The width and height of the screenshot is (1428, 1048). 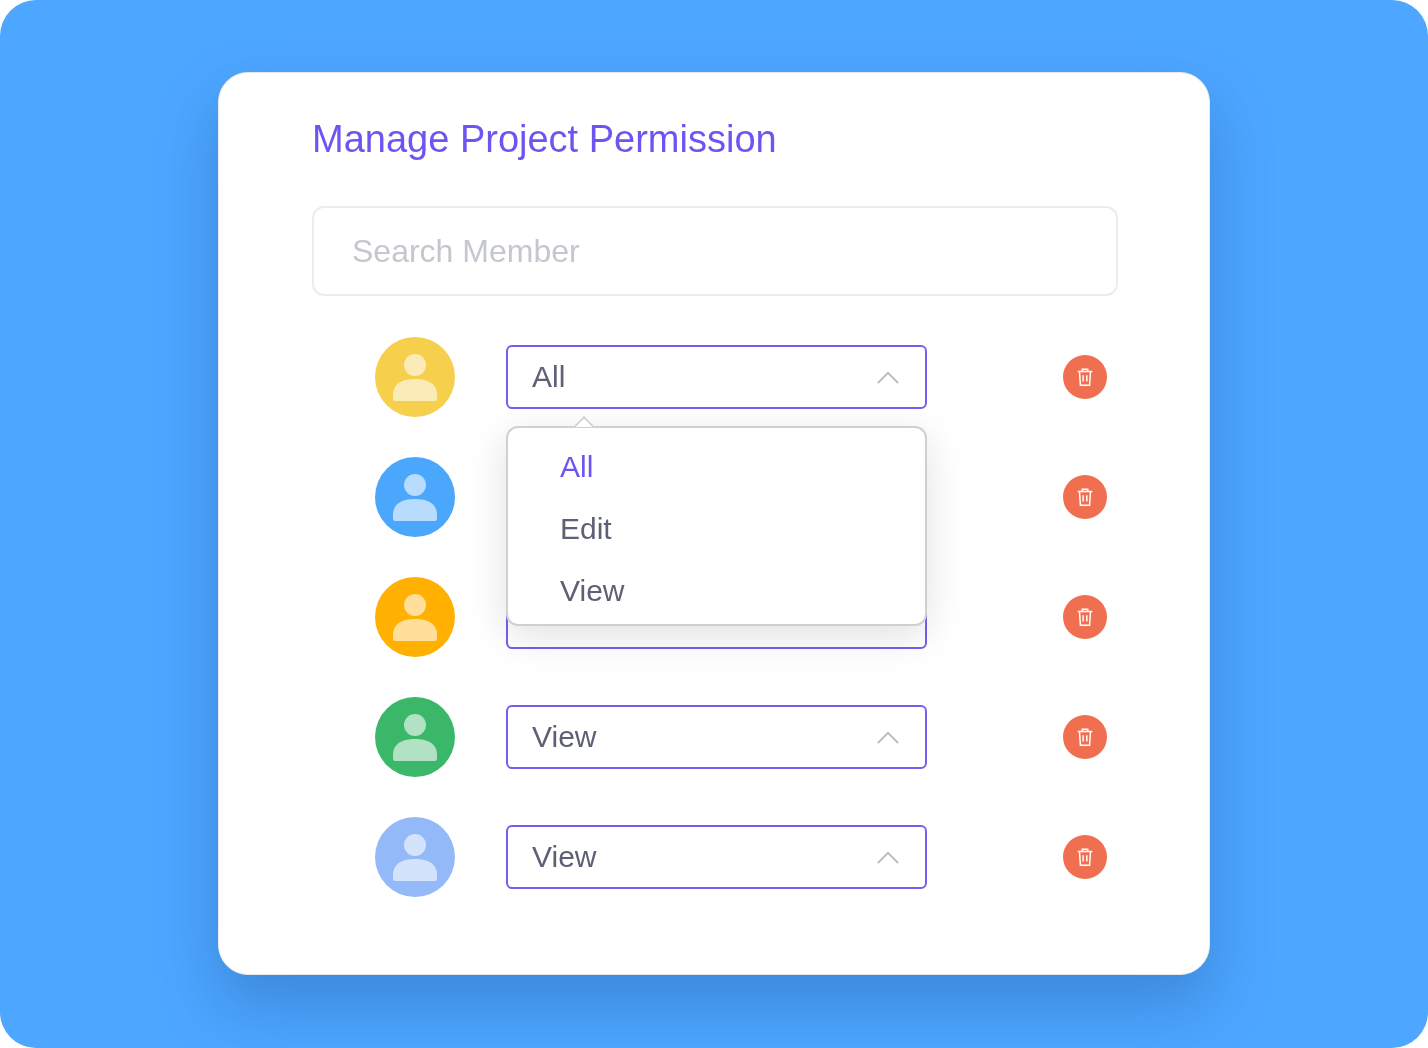 What do you see at coordinates (716, 377) in the screenshot?
I see `permission-select: All` at bounding box center [716, 377].